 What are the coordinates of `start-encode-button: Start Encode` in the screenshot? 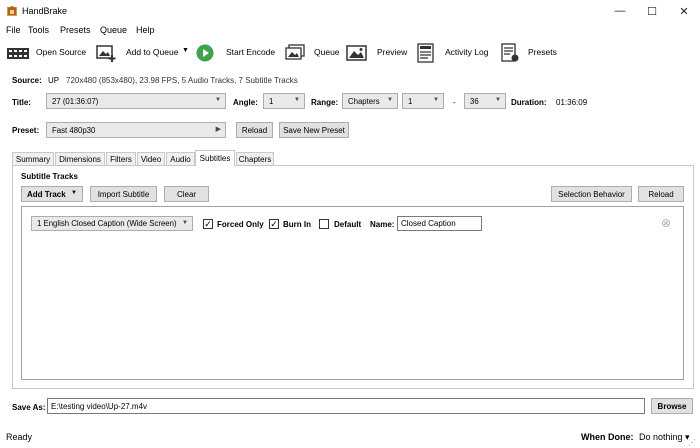 It's located at (250, 52).